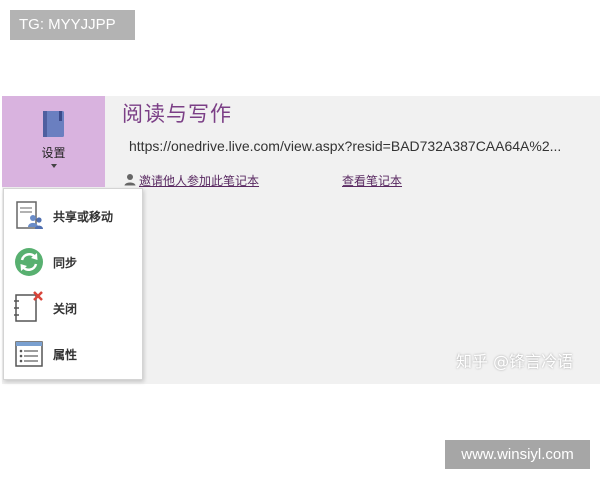 The height and width of the screenshot is (480, 600). I want to click on close-notebook-icon, so click(29, 308).